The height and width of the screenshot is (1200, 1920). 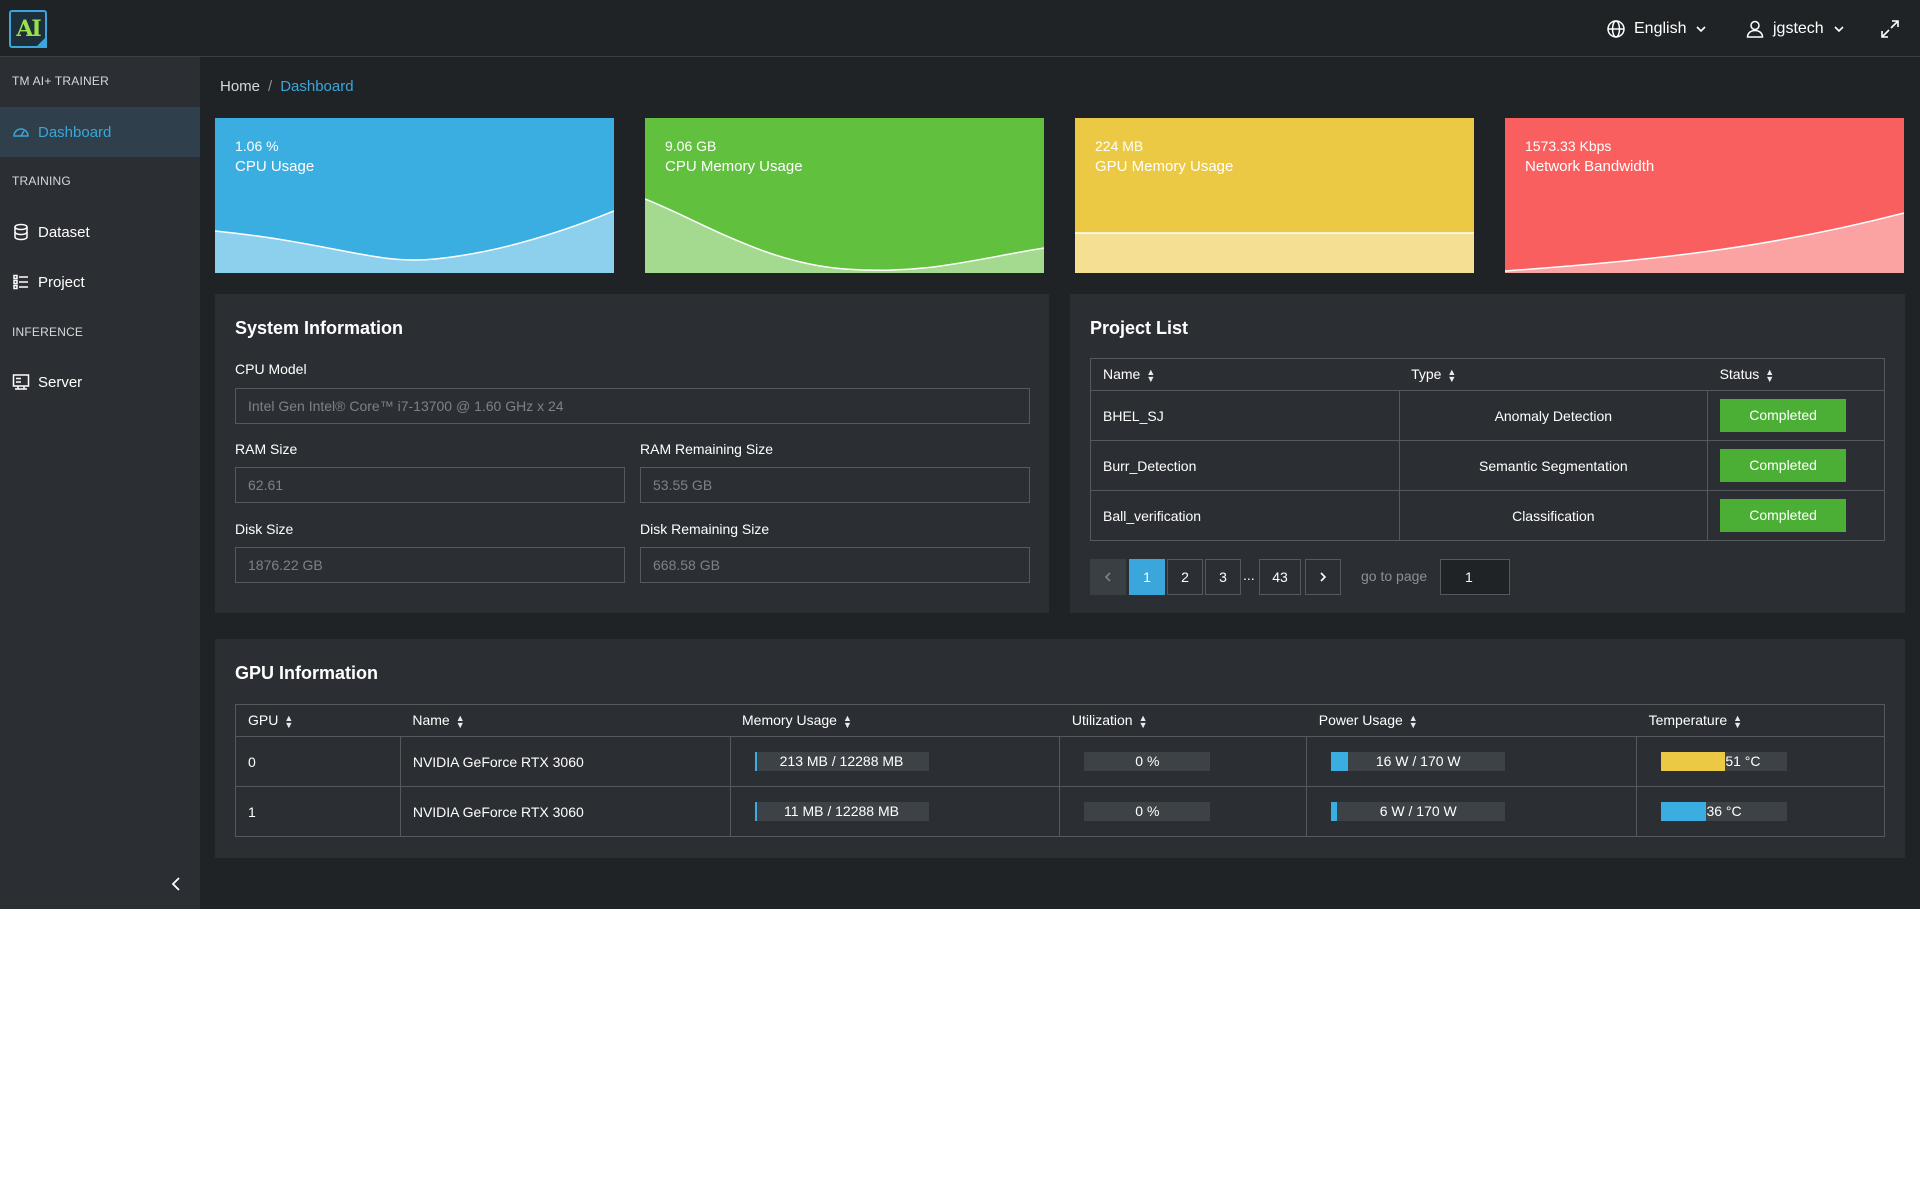 I want to click on sidebar-item-dataset: Dataset, so click(x=100, y=232).